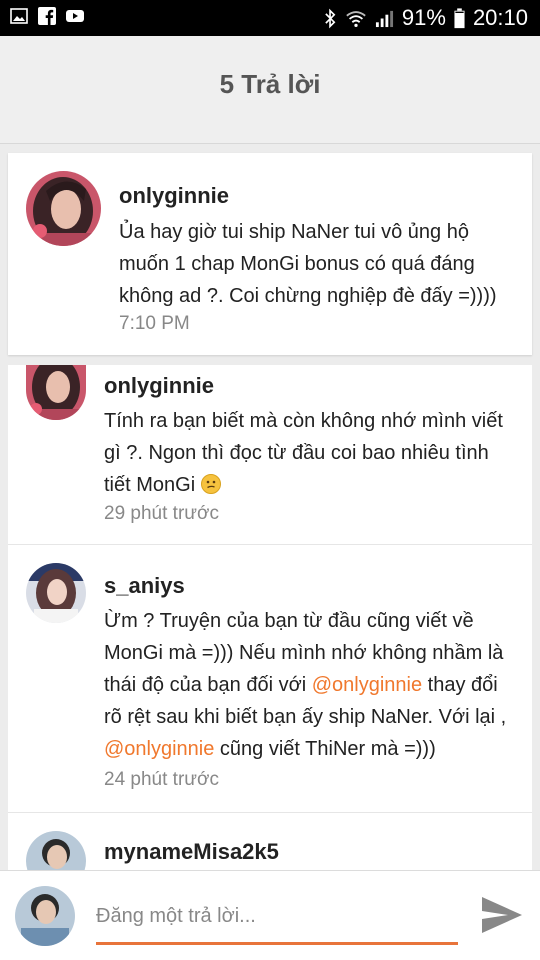 The image size is (540, 960). I want to click on reply-composer, so click(270, 915).